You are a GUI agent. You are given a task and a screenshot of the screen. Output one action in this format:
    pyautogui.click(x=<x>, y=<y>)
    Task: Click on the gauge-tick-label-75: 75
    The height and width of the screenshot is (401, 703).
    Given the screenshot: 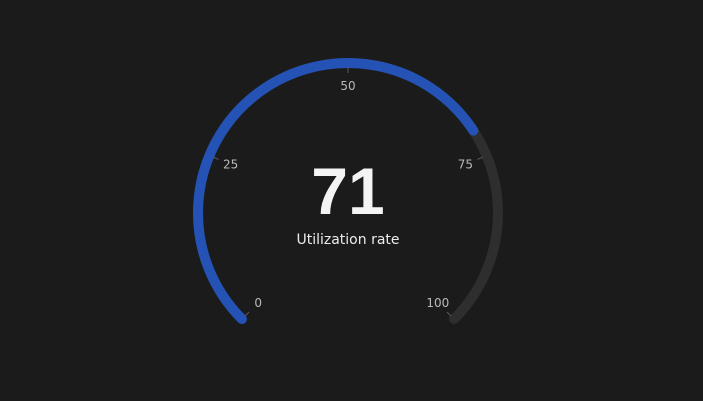 What is the action you would take?
    pyautogui.click(x=465, y=164)
    